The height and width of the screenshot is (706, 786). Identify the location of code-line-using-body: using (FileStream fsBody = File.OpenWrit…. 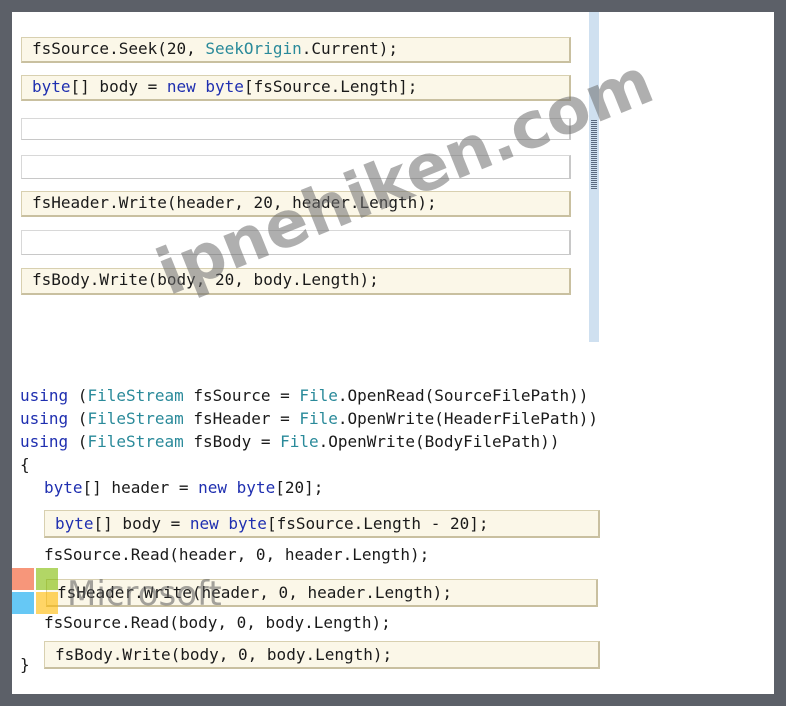
(290, 441).